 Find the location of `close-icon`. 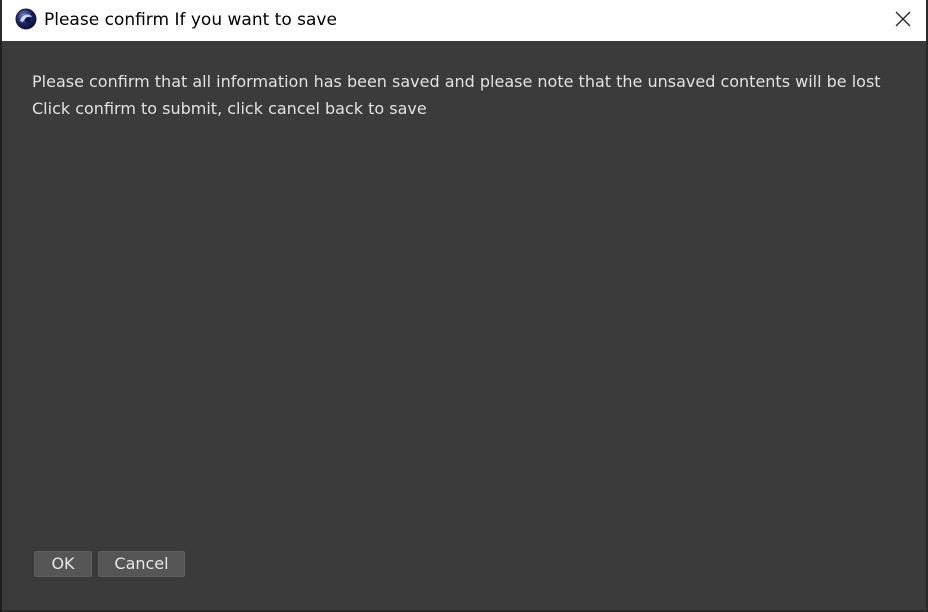

close-icon is located at coordinates (903, 21).